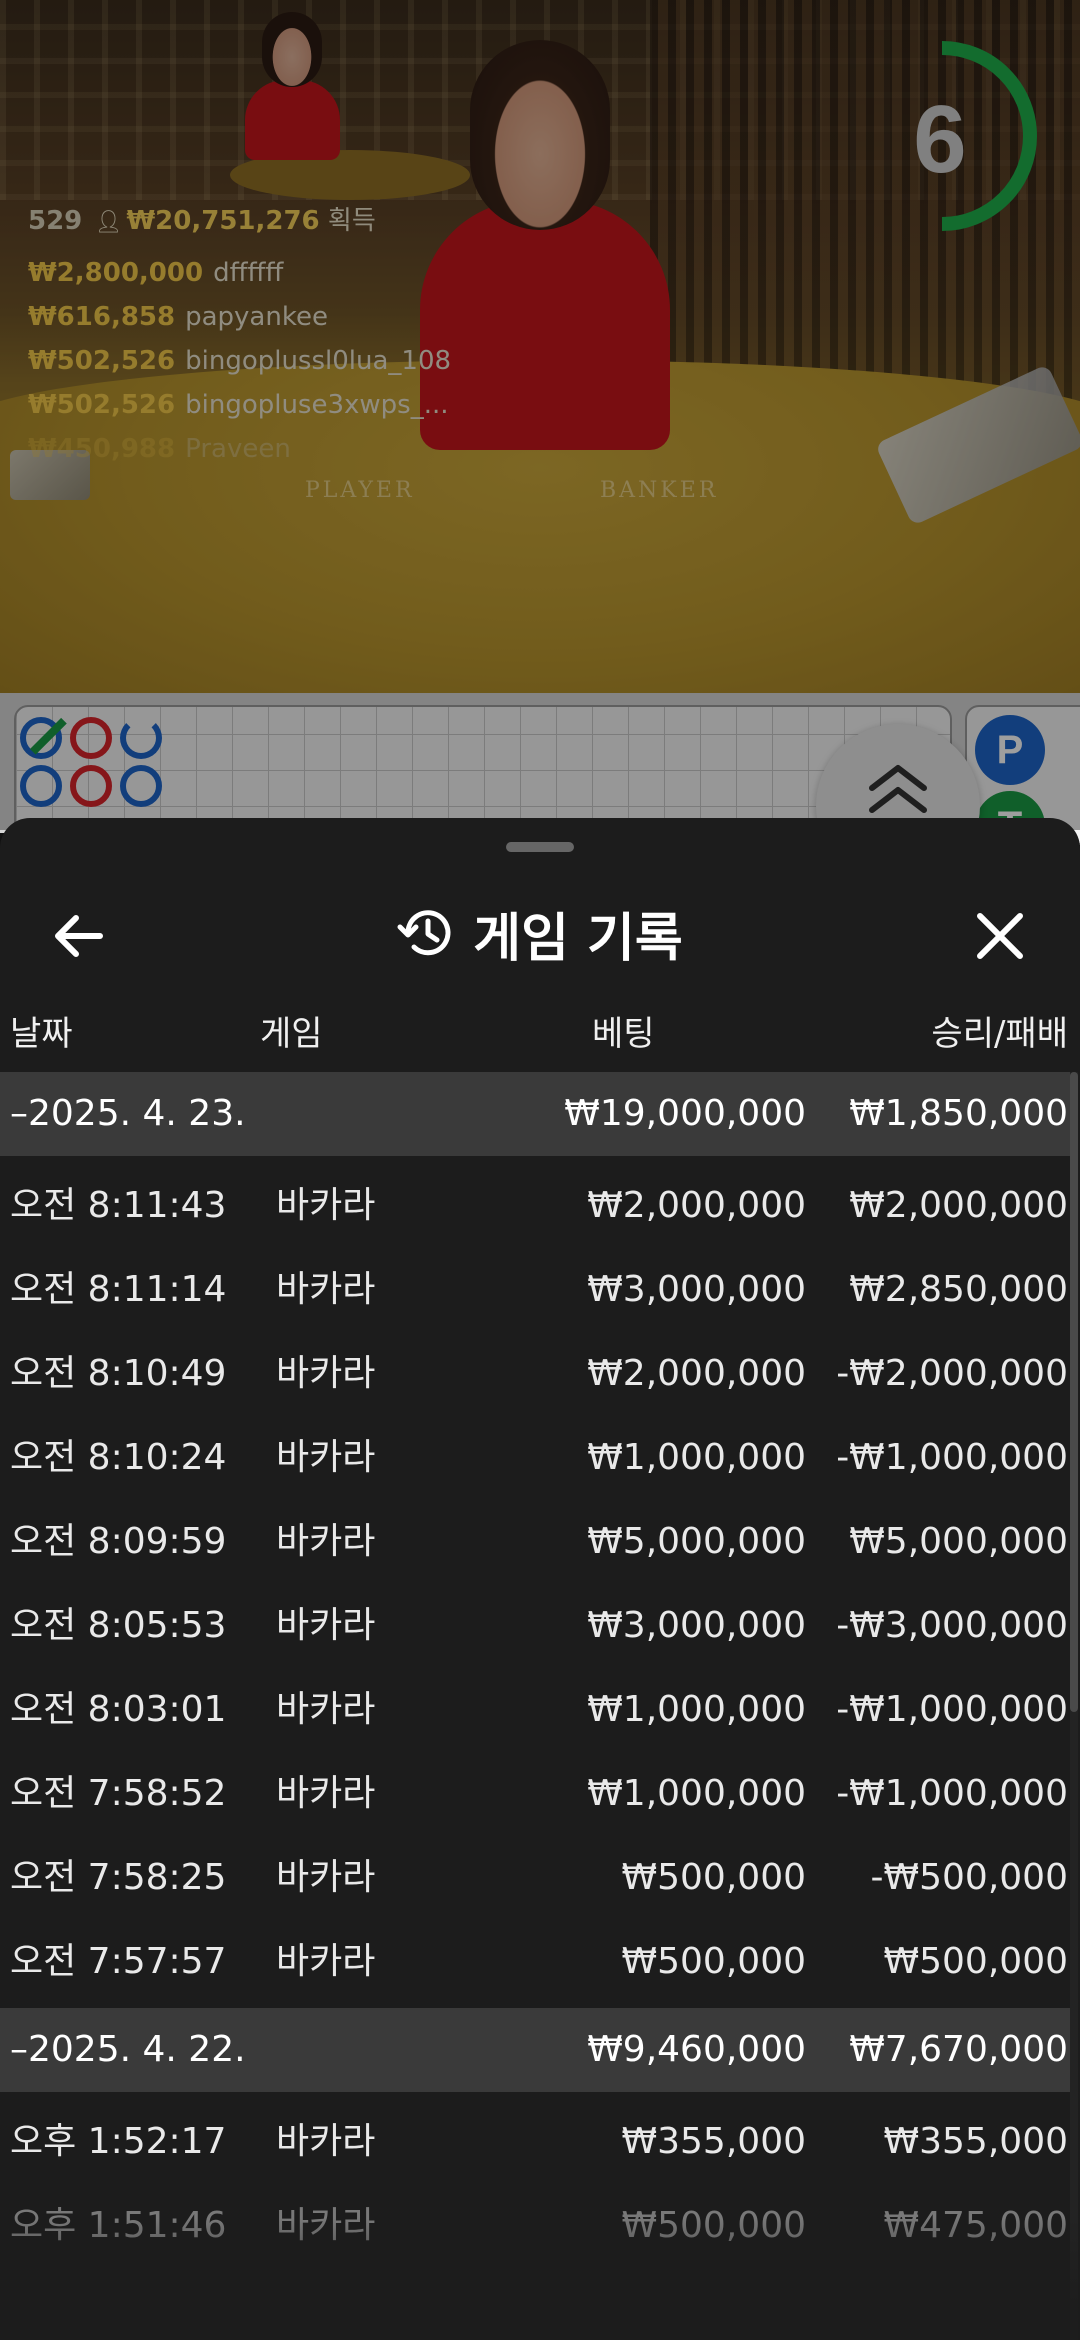 This screenshot has height=2340, width=1080. What do you see at coordinates (291, 1030) in the screenshot?
I see `column-game: 게임` at bounding box center [291, 1030].